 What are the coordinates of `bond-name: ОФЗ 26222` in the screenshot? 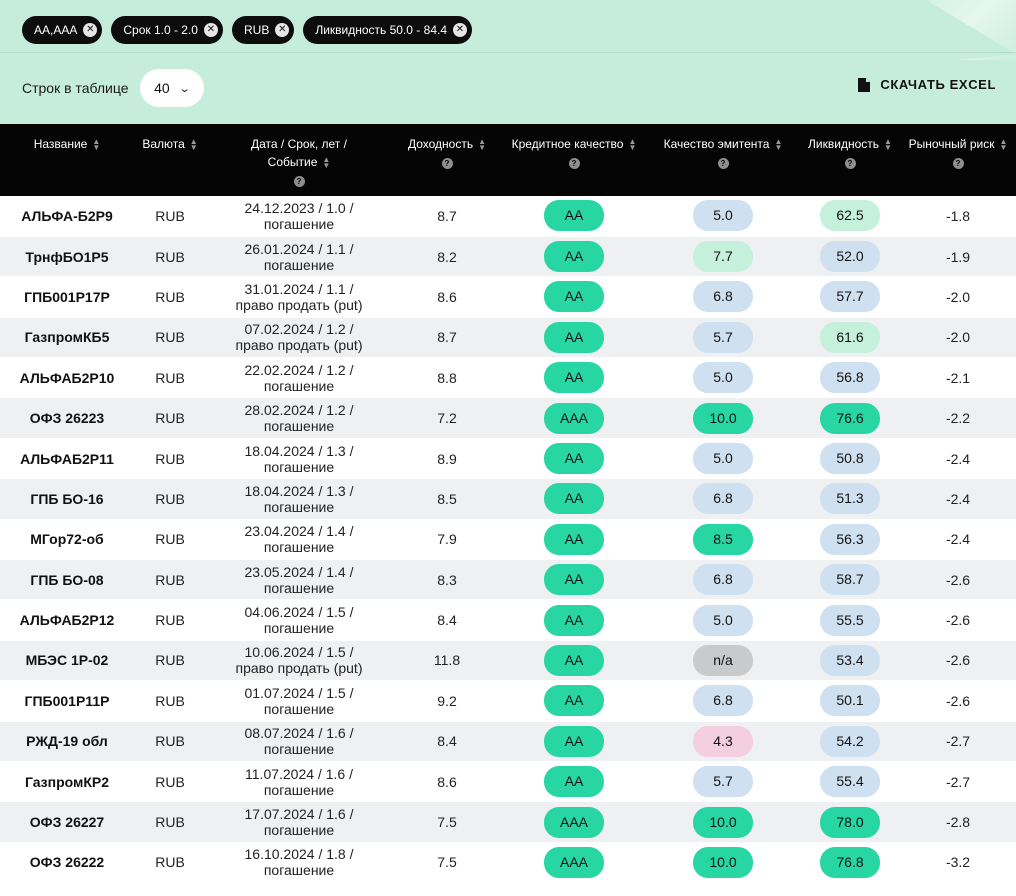 It's located at (67, 862).